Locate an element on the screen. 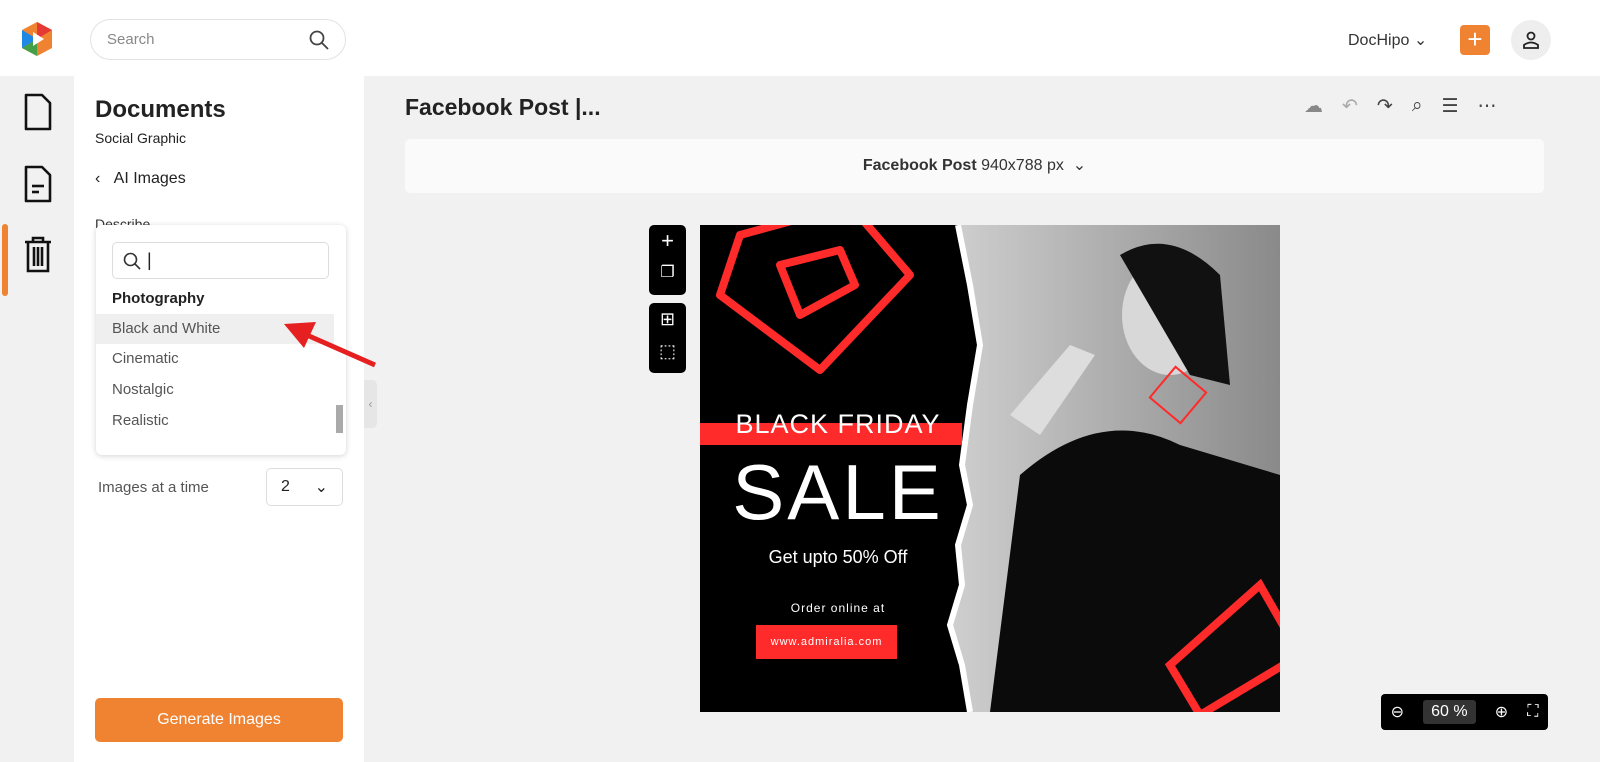 The height and width of the screenshot is (762, 1600). size-selector: Facebook Post 940x788 px ⌄ is located at coordinates (974, 166).